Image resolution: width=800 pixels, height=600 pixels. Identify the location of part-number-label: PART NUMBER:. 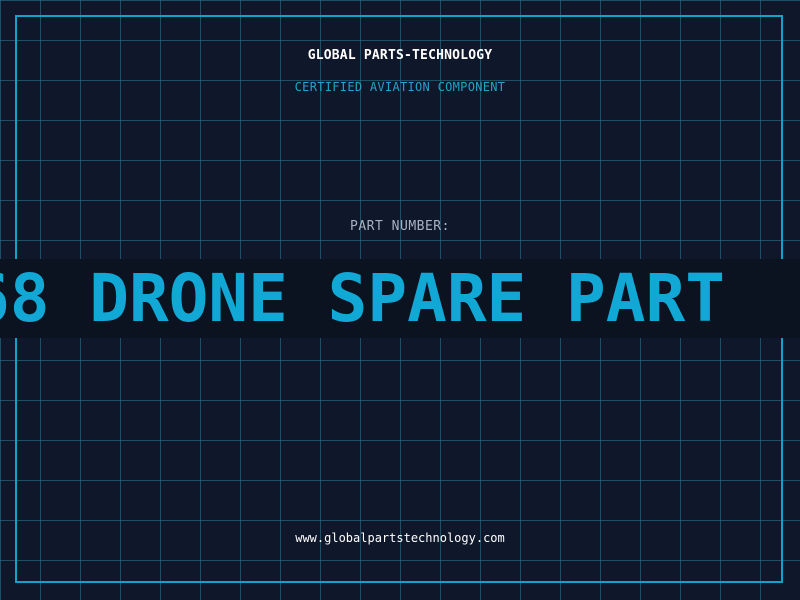
(400, 226).